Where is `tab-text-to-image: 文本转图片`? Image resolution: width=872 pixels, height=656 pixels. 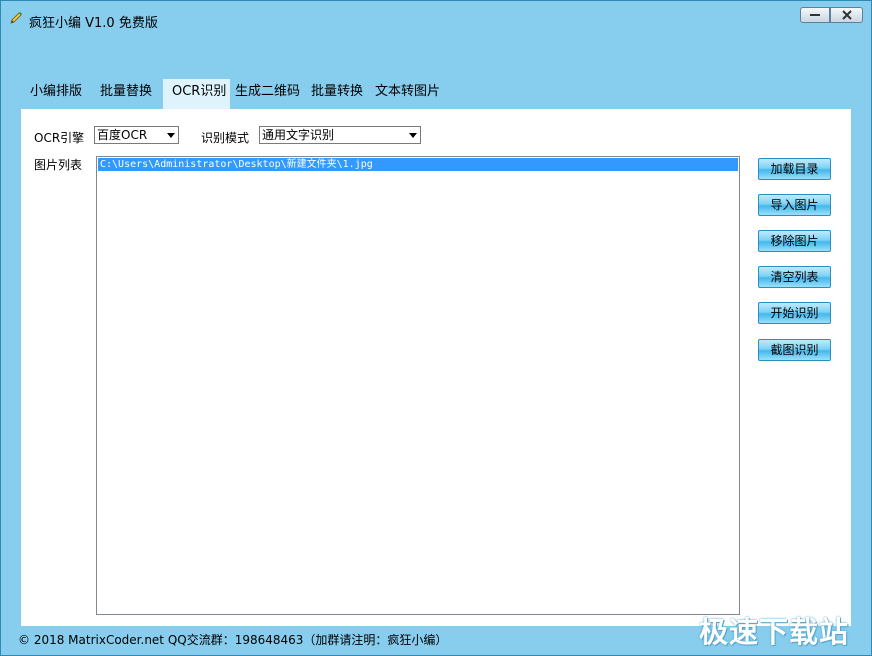
tab-text-to-image: 文本转图片 is located at coordinates (407, 94).